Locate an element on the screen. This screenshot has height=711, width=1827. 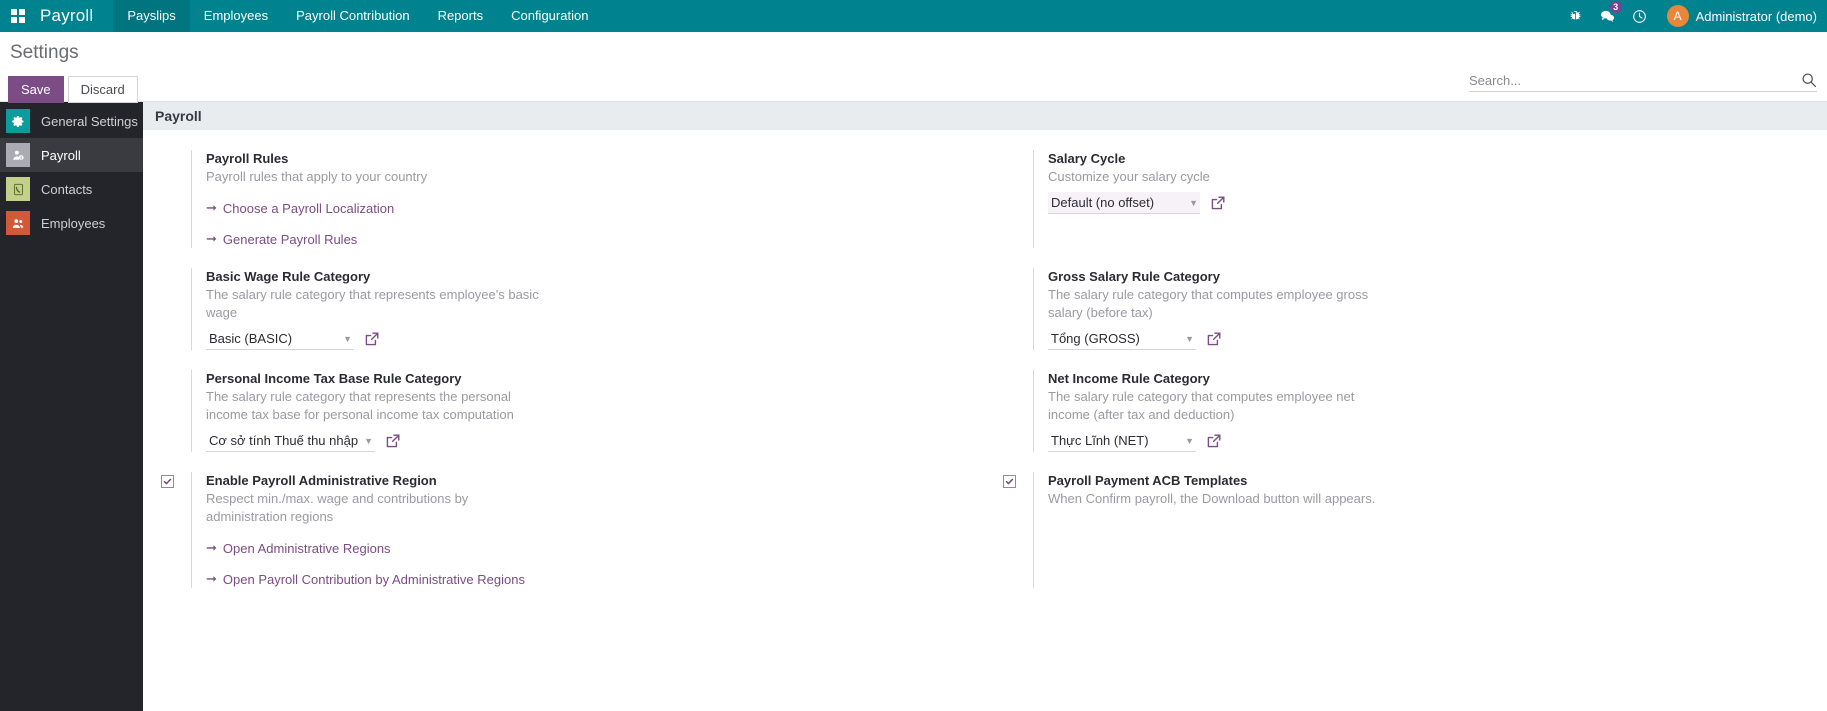
app-brand-payroll: Payroll is located at coordinates (74, 16).